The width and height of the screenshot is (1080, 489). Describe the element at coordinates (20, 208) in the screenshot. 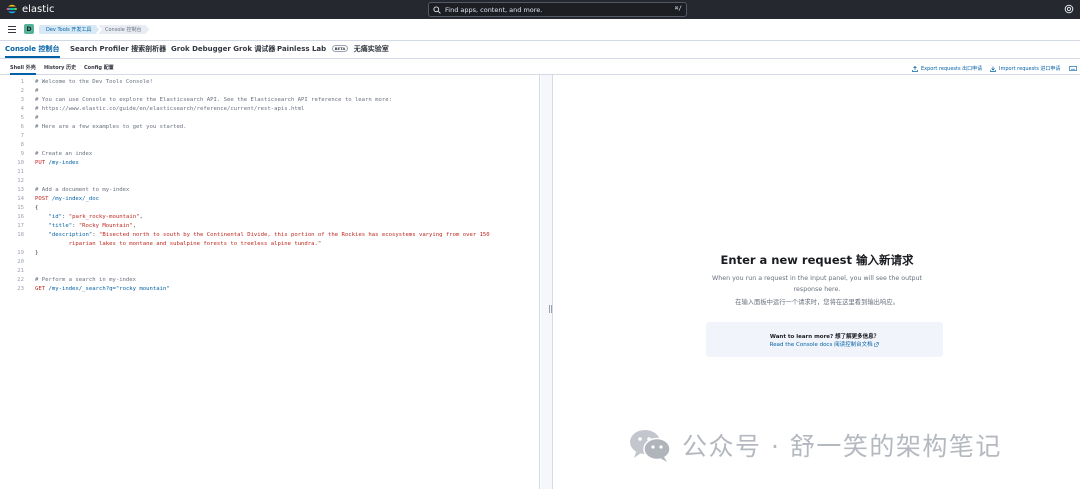

I see `line-number: 15` at that location.